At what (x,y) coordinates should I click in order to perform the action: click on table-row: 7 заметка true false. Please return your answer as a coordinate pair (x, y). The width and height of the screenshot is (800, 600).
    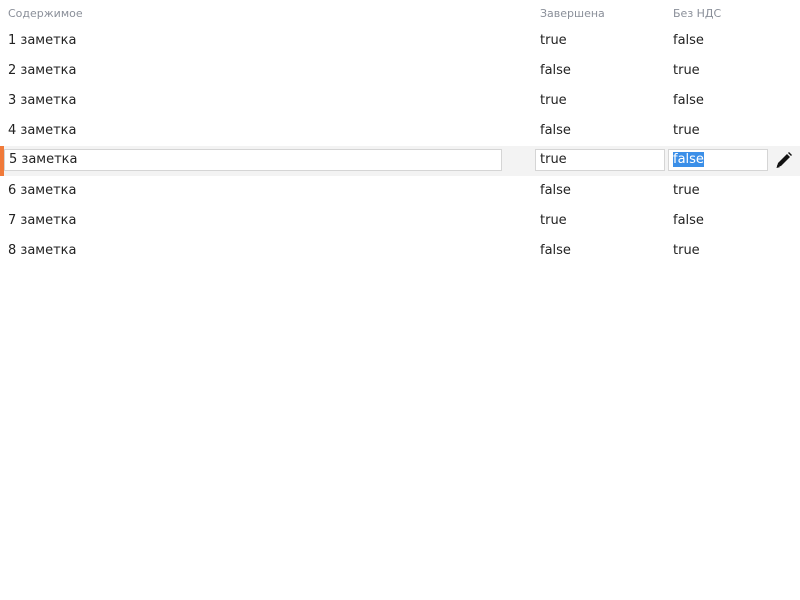
    Looking at the image, I should click on (400, 221).